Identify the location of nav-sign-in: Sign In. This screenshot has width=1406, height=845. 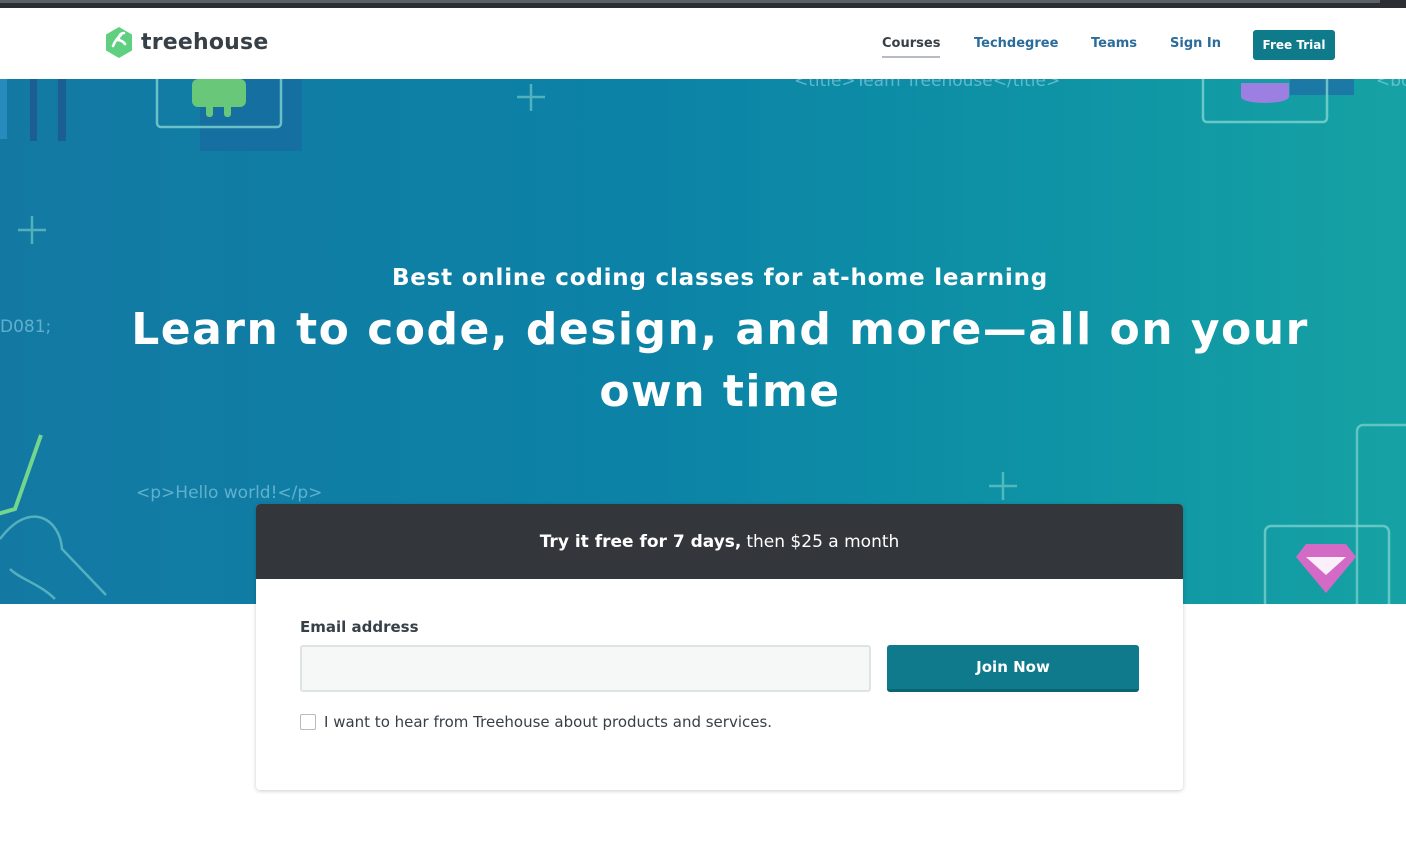
(1195, 44).